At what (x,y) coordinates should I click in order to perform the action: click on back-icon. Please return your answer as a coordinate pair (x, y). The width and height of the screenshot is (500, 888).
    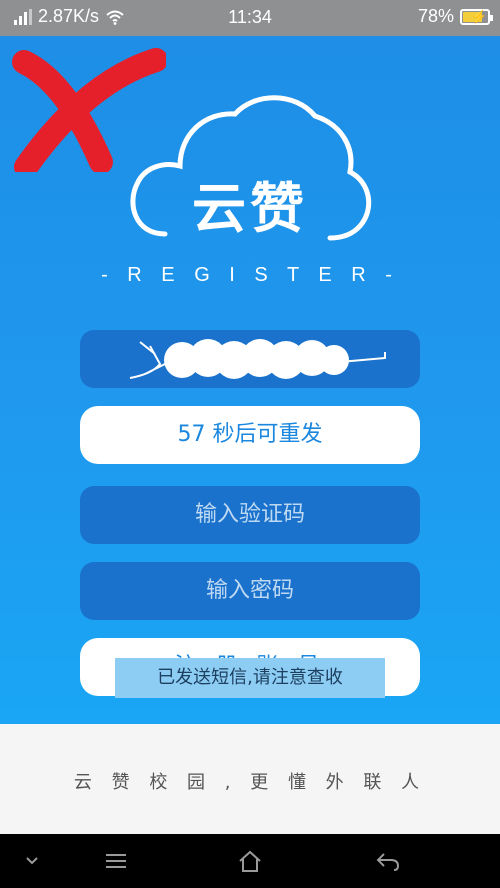
    Looking at the image, I should click on (388, 861).